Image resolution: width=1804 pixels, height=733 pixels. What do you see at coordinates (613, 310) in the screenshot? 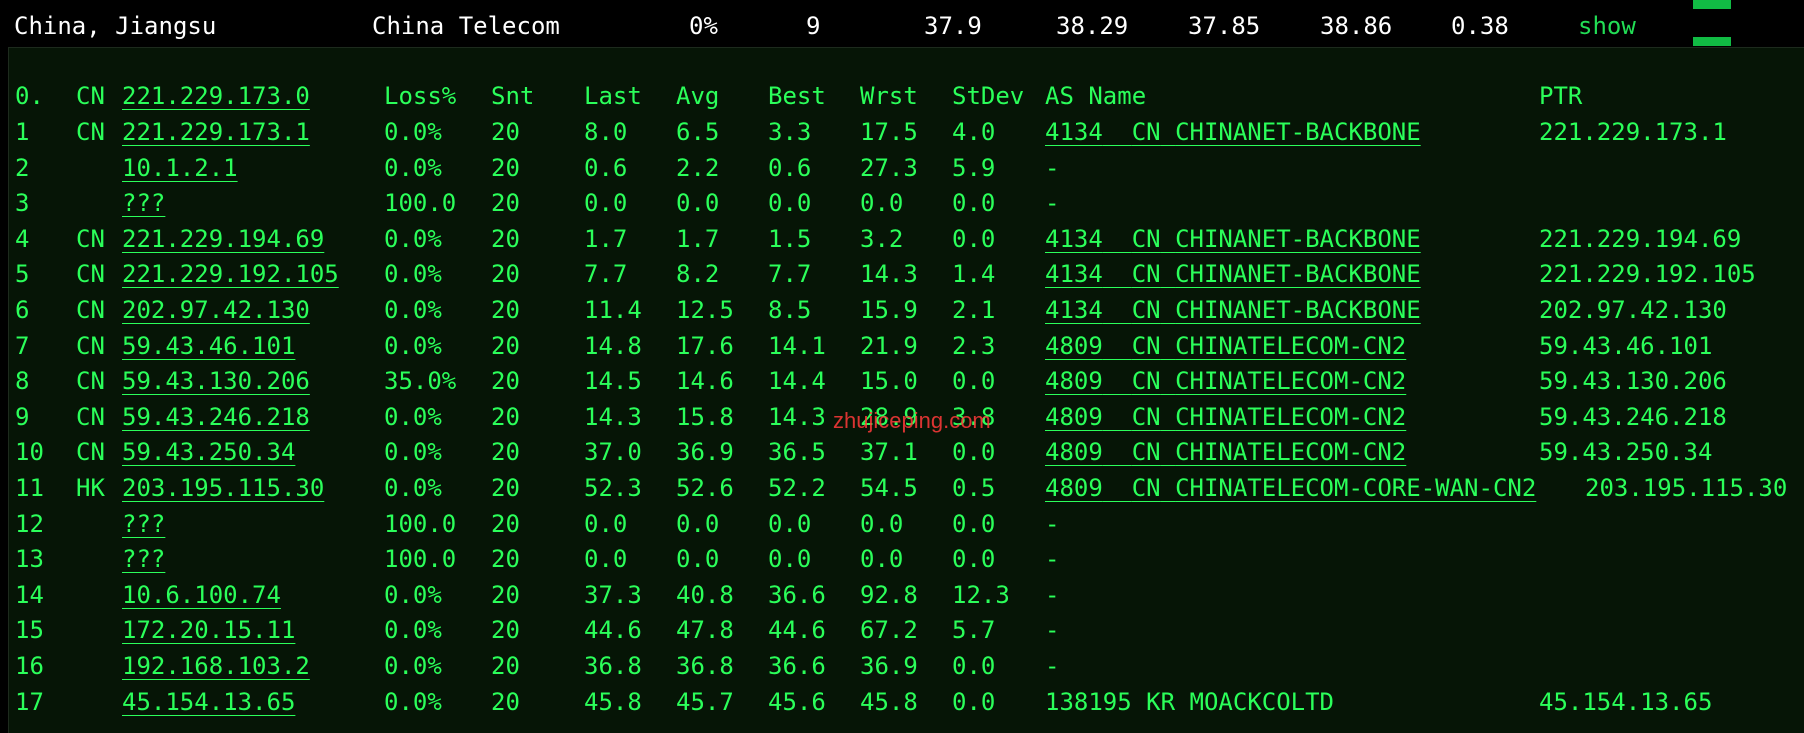
I see `hop-last: 11.4` at bounding box center [613, 310].